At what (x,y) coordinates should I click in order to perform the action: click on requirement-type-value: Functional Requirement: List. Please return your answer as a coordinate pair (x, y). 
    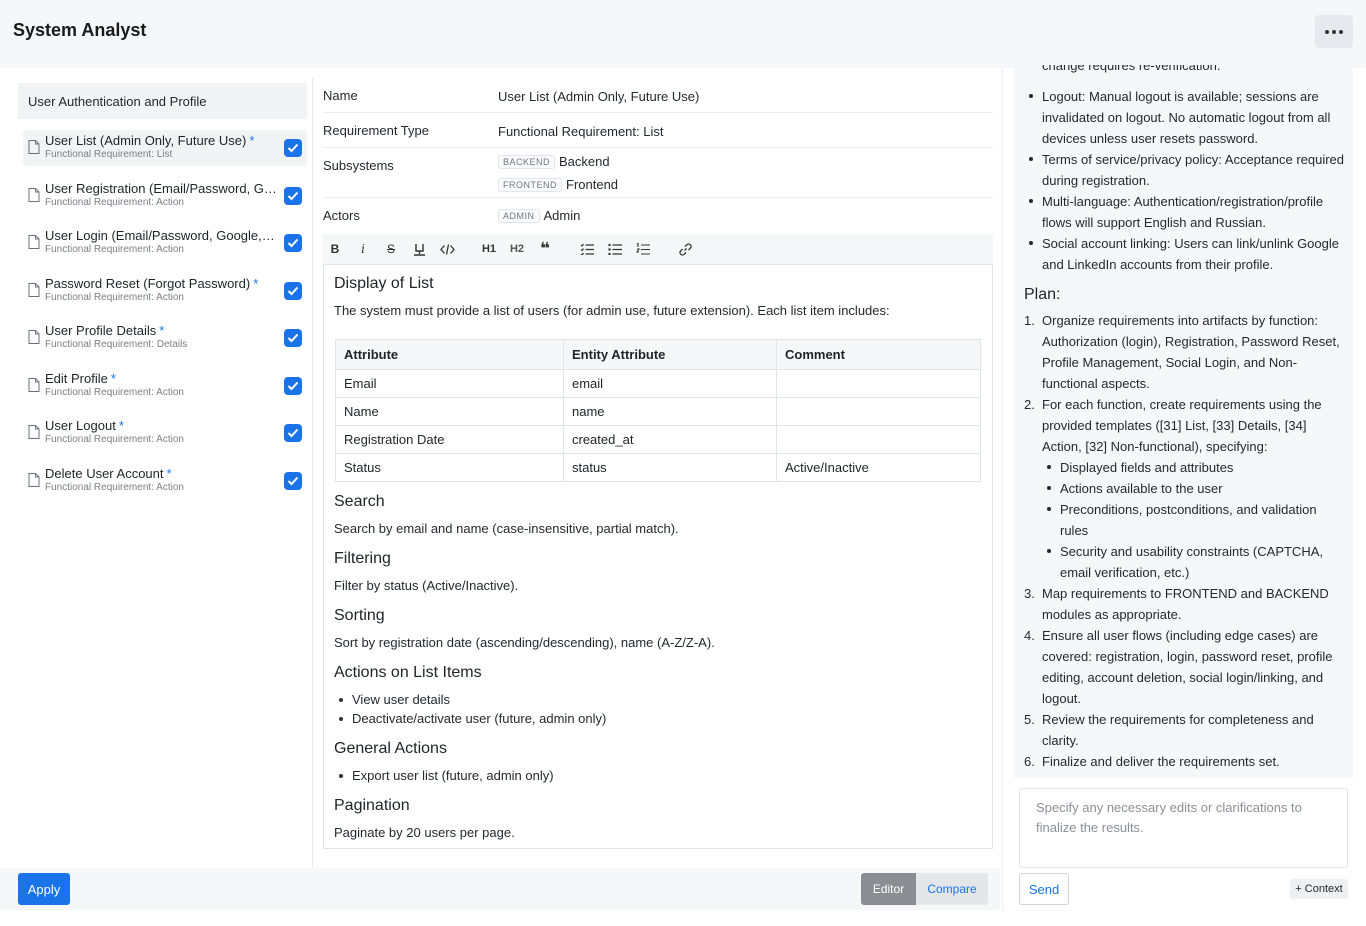
    Looking at the image, I should click on (580, 131).